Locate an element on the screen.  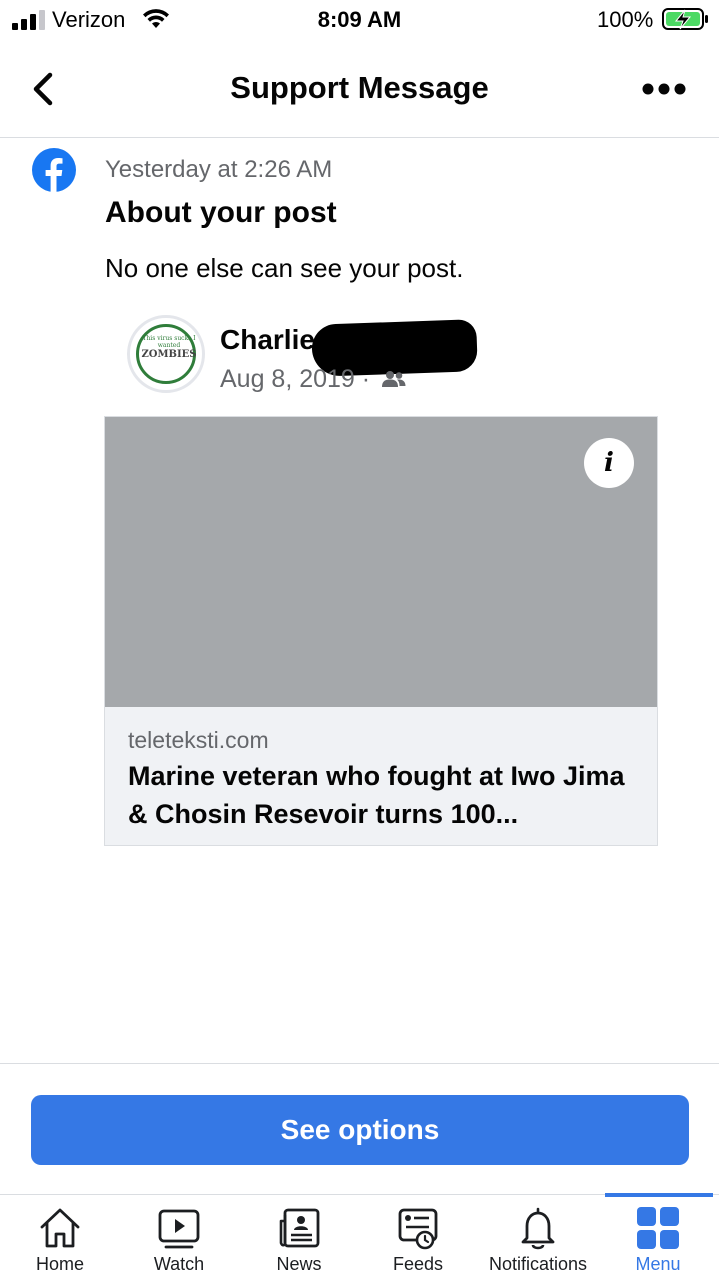
tab-label: Feeds is located at coordinates (418, 1264).